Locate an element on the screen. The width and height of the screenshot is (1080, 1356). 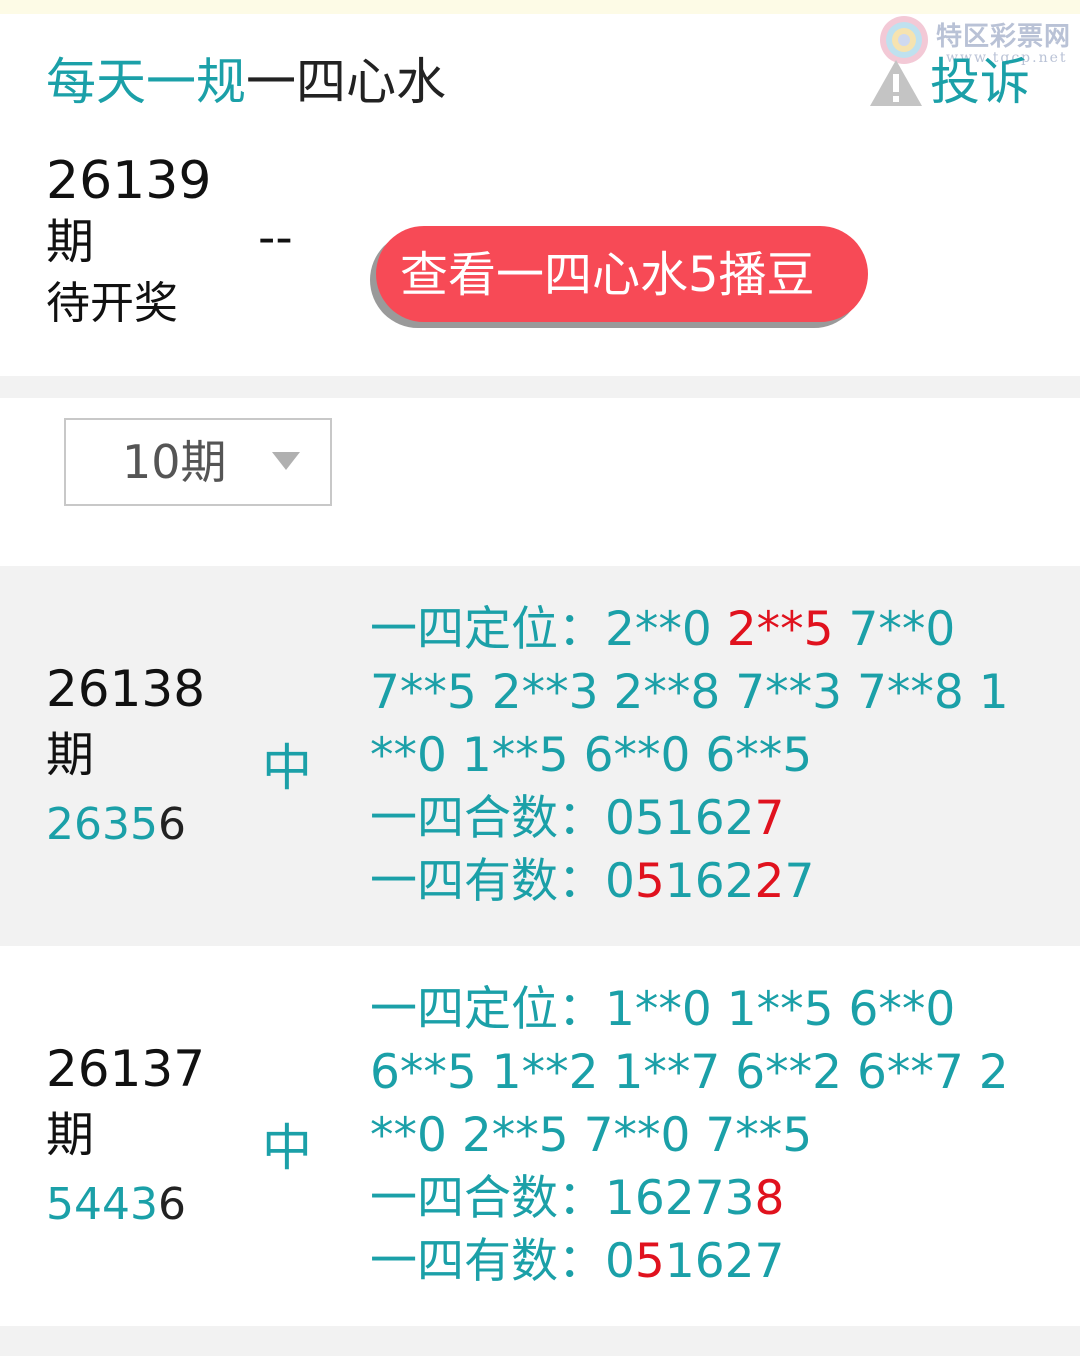
row-issue-number: 26137 is located at coordinates (126, 1069).